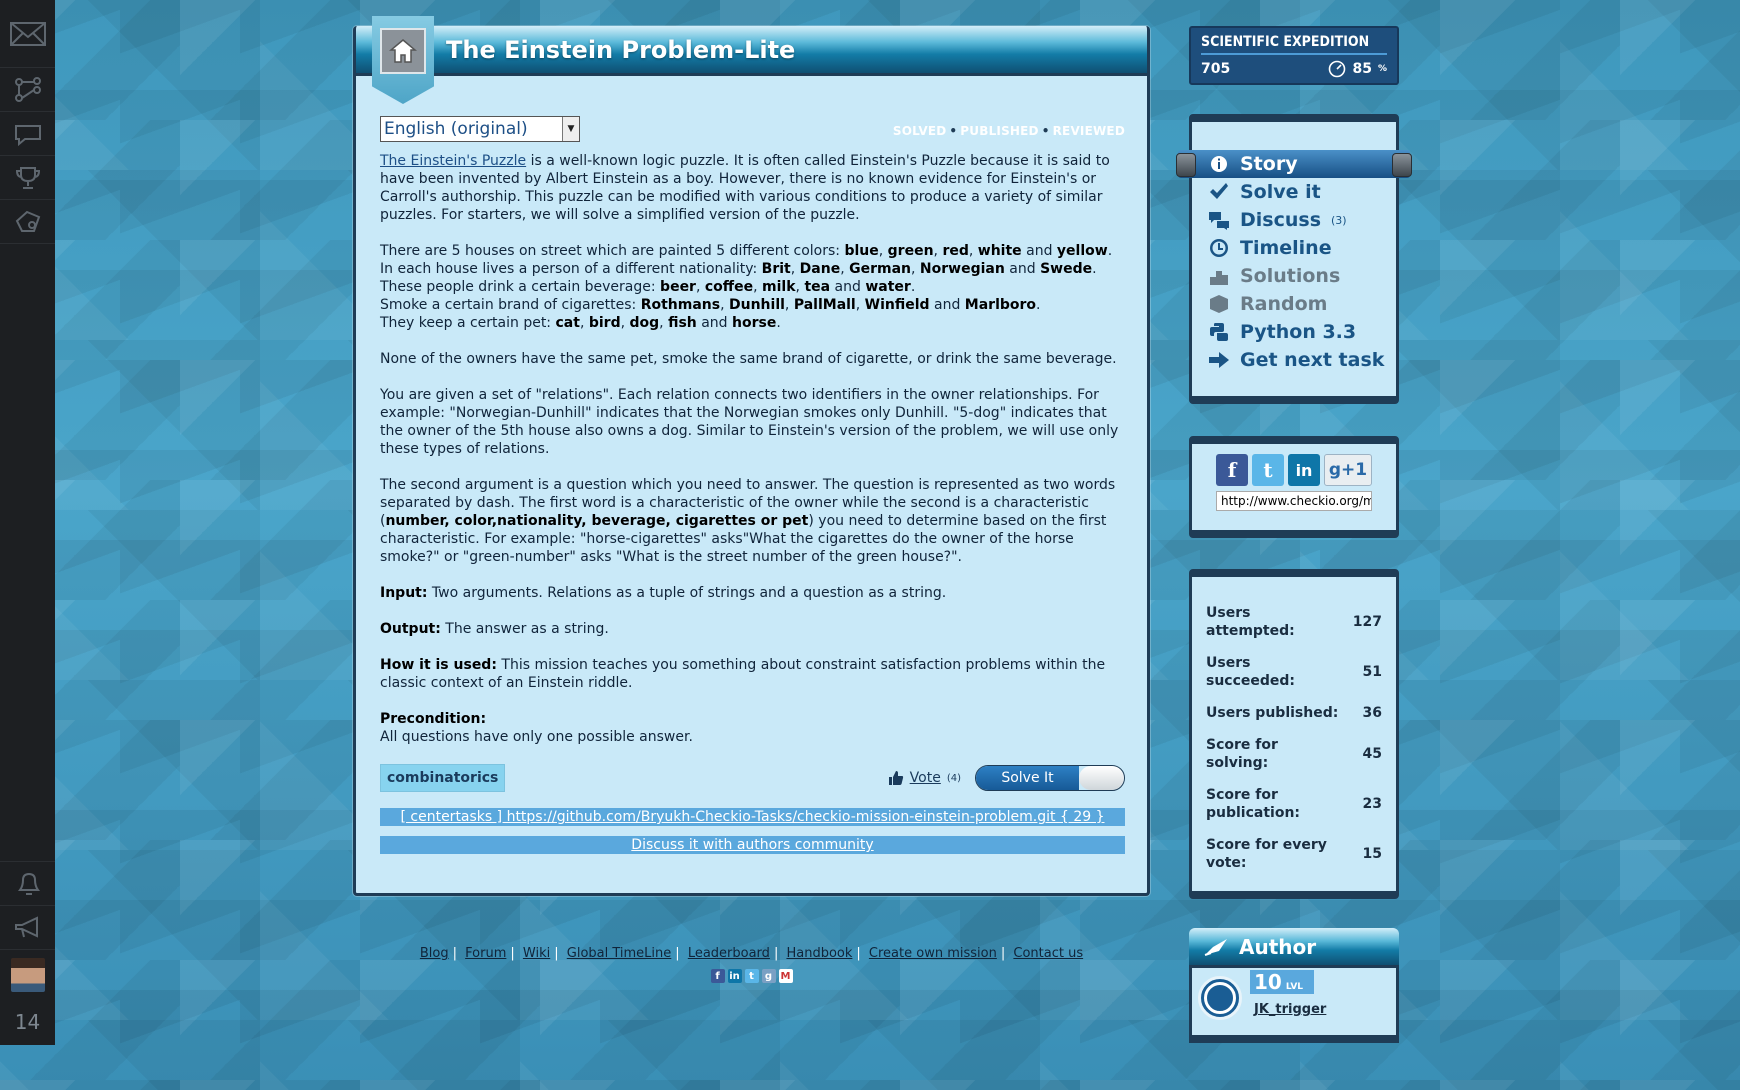 Image resolution: width=1740 pixels, height=1090 pixels. I want to click on status-reviewed: REVIEWED, so click(1088, 131).